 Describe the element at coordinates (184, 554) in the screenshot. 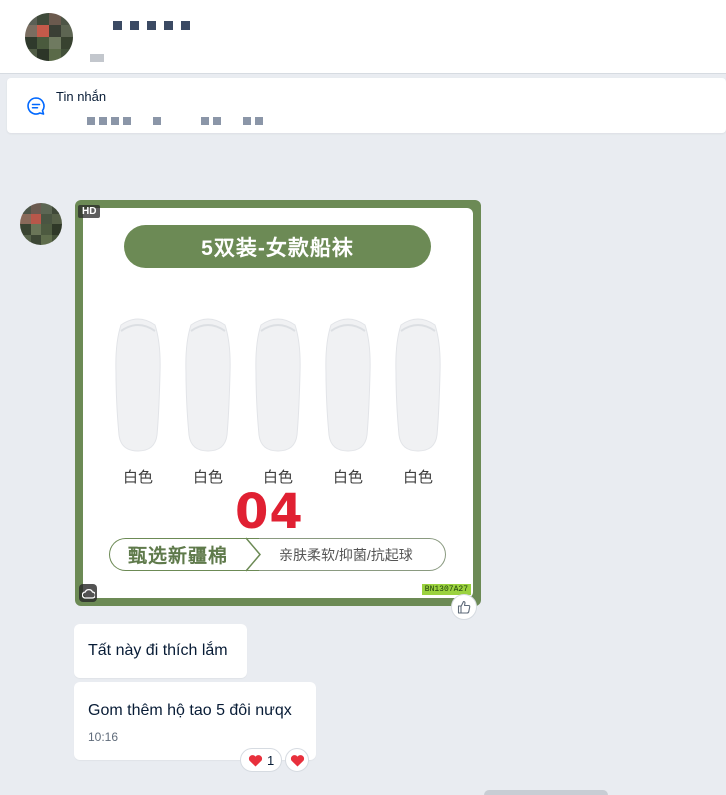

I see `ribbon-main-text: 甄选新疆棉` at that location.